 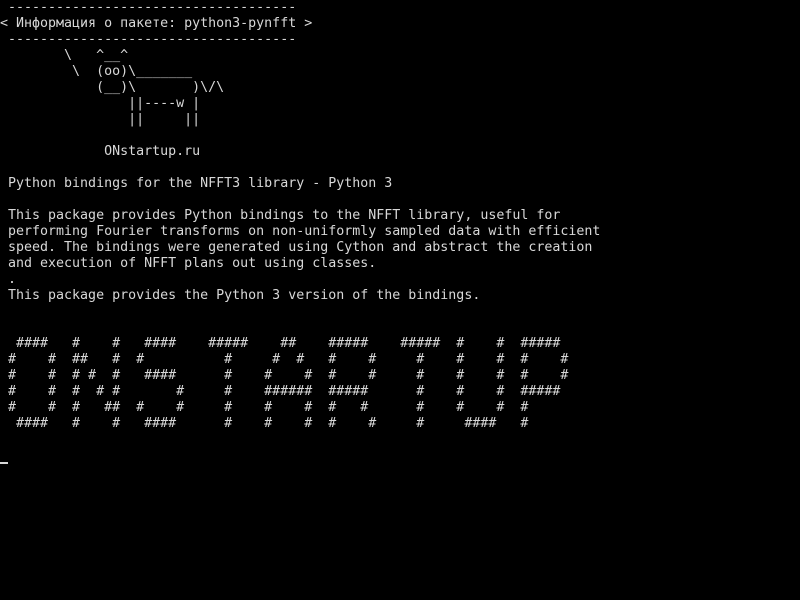 What do you see at coordinates (100, 151) in the screenshot?
I see `site-label: ONstartup.ru` at bounding box center [100, 151].